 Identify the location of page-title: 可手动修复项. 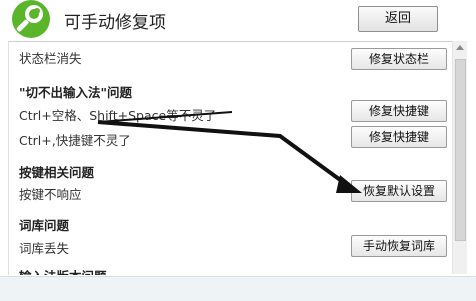
(115, 23).